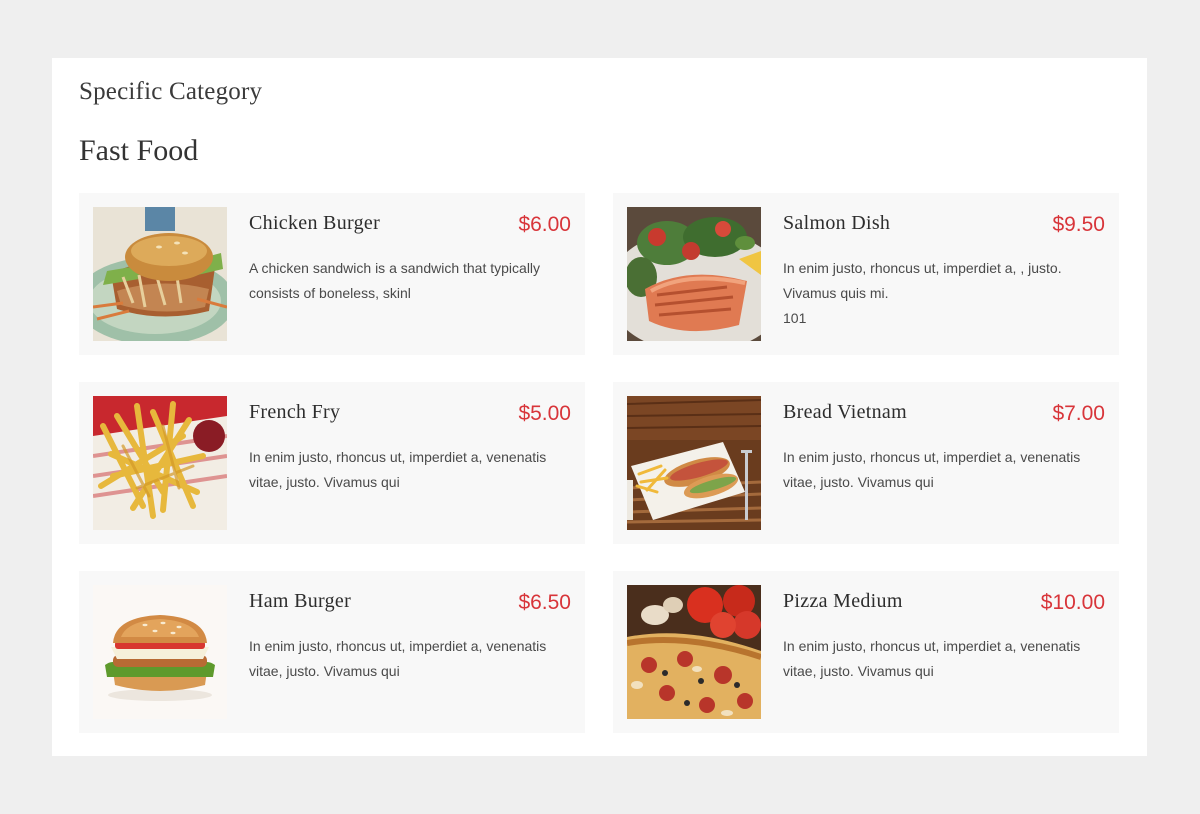 The height and width of the screenshot is (814, 1200). What do you see at coordinates (171, 91) in the screenshot?
I see `category-label: Specific Category` at bounding box center [171, 91].